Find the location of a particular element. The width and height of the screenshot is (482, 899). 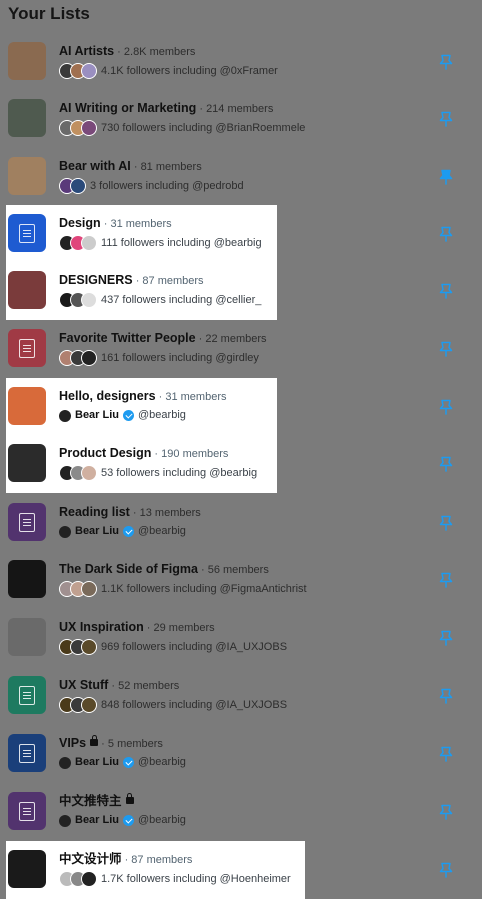

list-name: UX Inspiration is located at coordinates (101, 627).